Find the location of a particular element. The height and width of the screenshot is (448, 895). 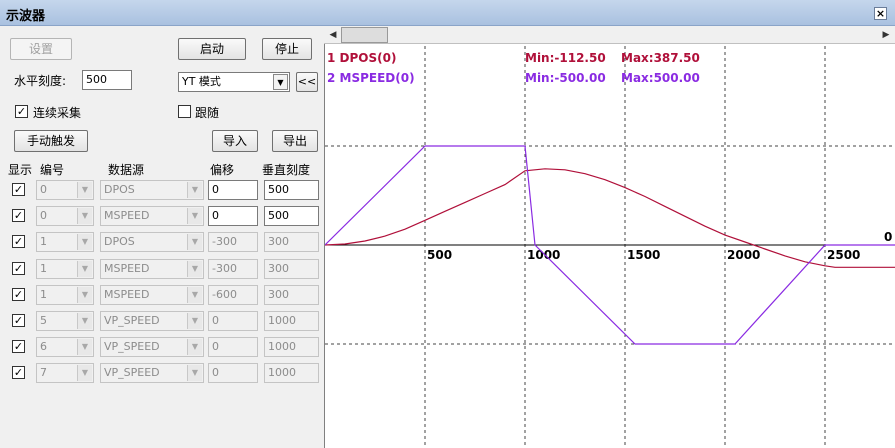

continuous-checkbox: ✓ is located at coordinates (21, 111).